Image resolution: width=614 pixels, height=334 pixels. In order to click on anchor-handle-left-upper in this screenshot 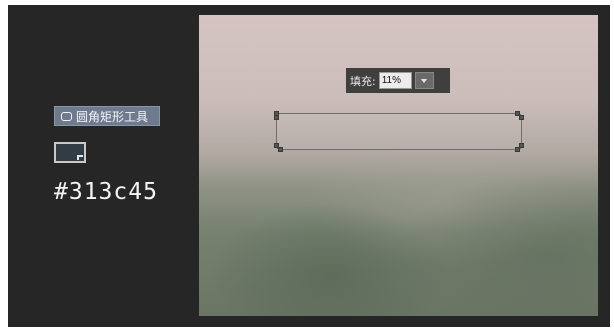, I will do `click(276, 117)`.